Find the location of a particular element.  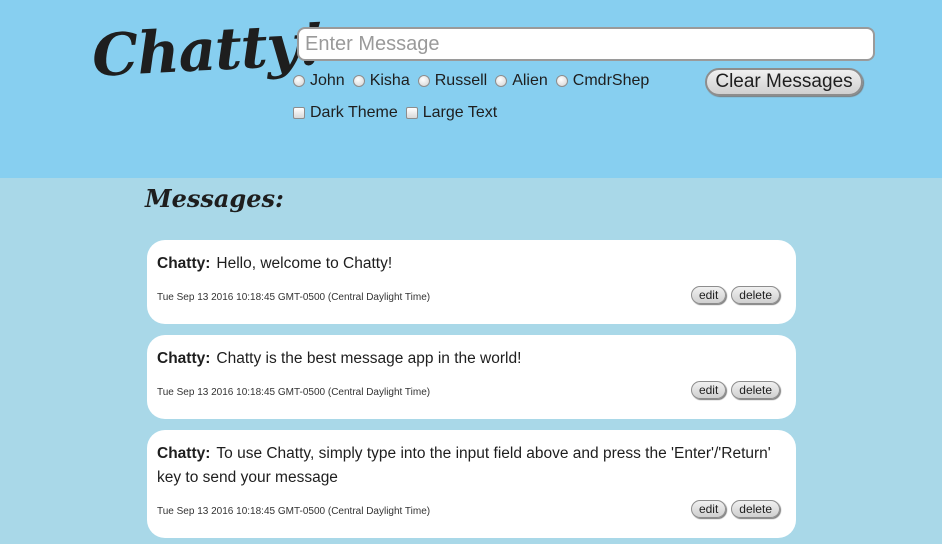

radio-label: Alien is located at coordinates (530, 80).